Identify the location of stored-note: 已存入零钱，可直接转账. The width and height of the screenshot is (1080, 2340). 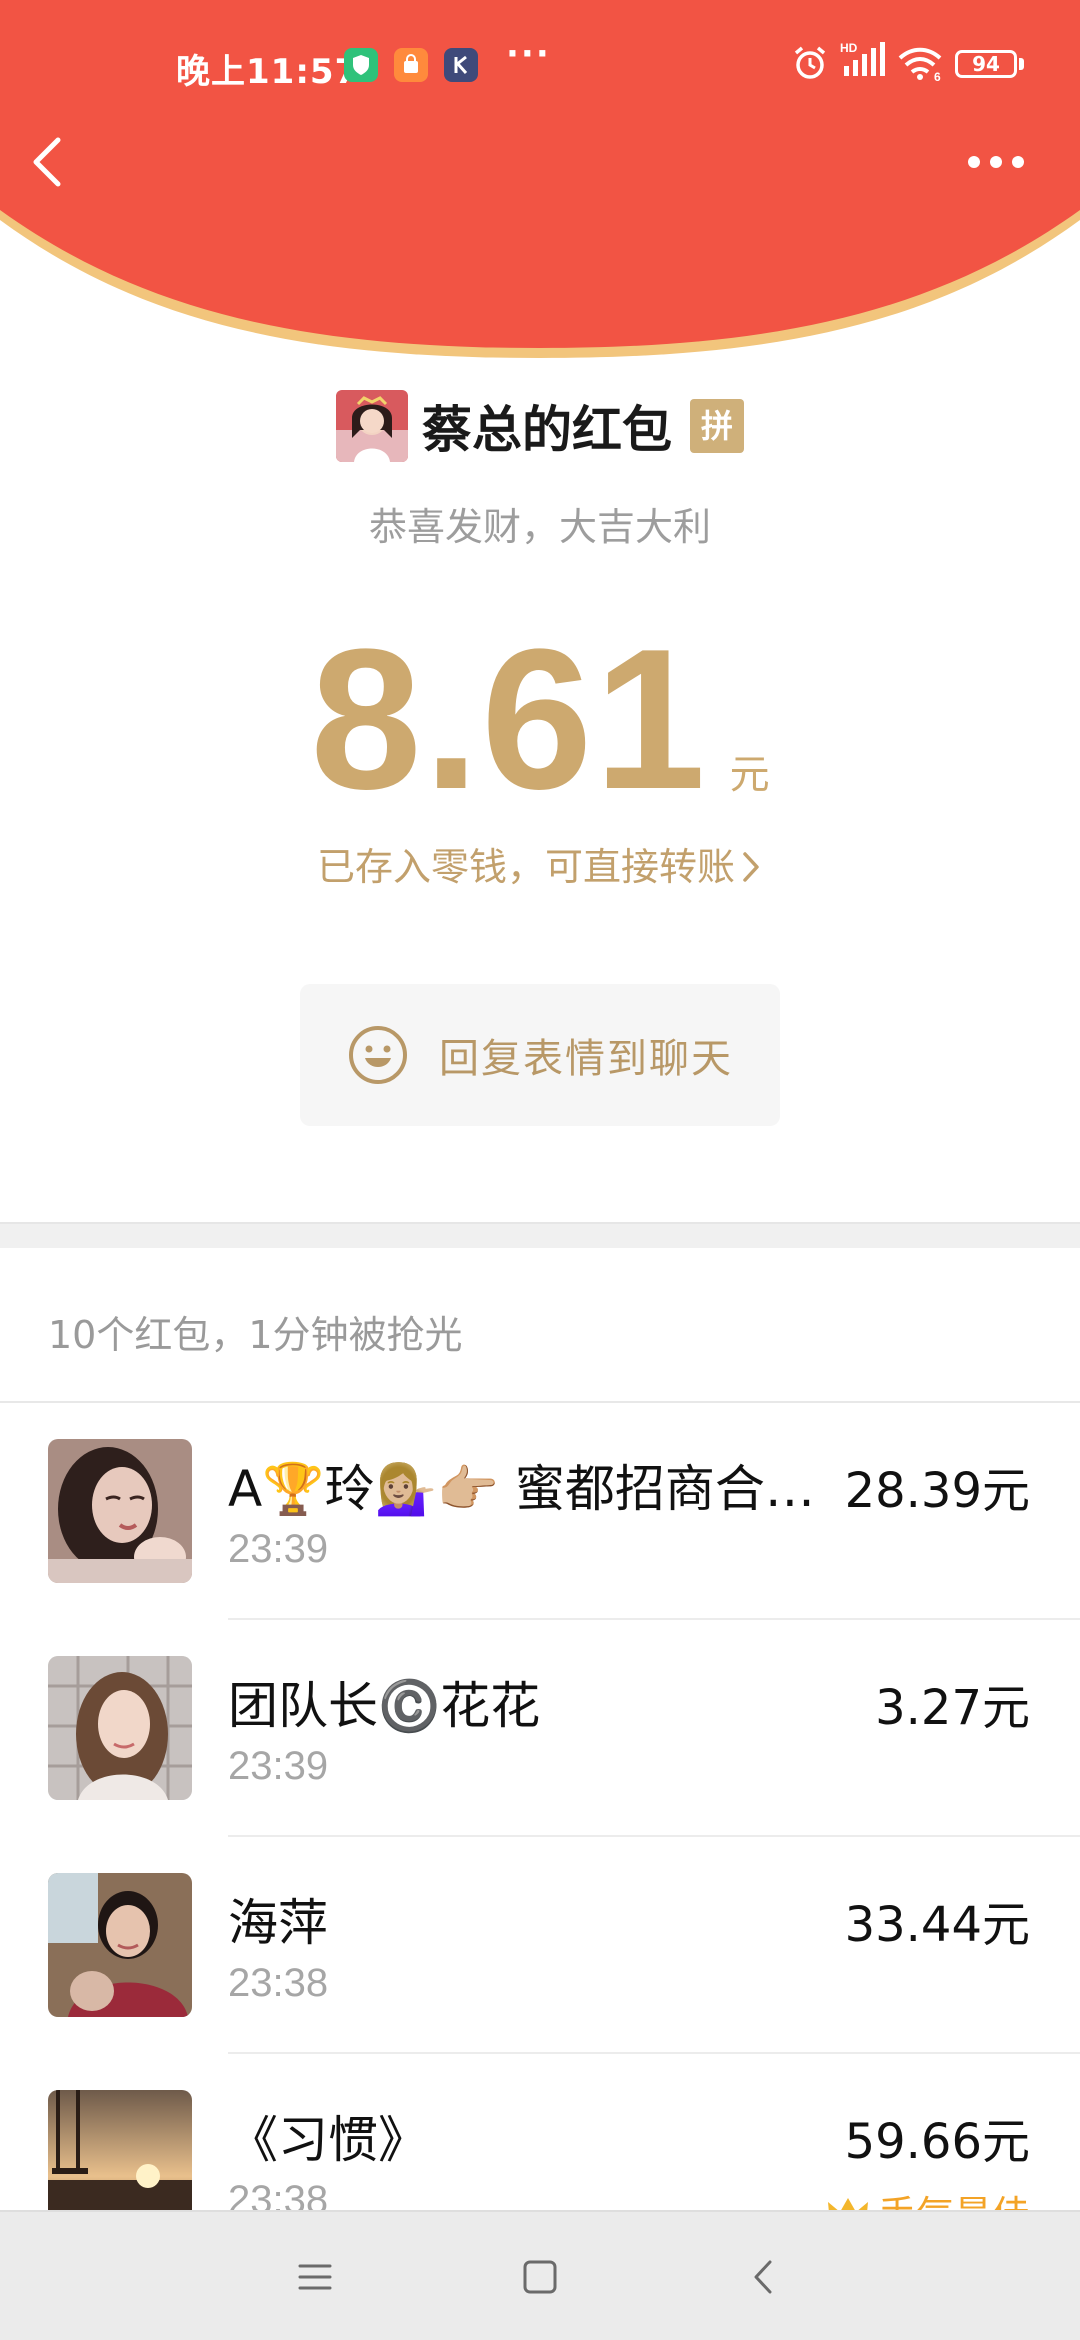
(525, 867).